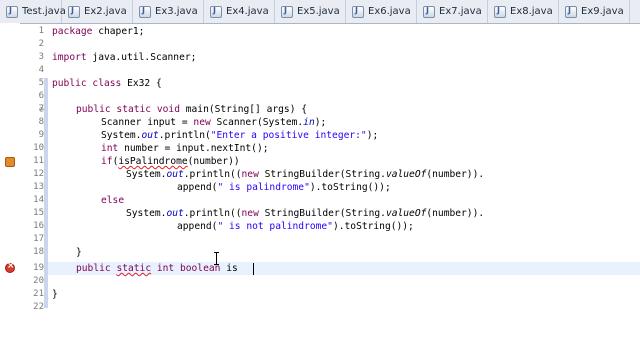 This screenshot has height=360, width=640. I want to click on code-text: .println(, so click(184, 135).